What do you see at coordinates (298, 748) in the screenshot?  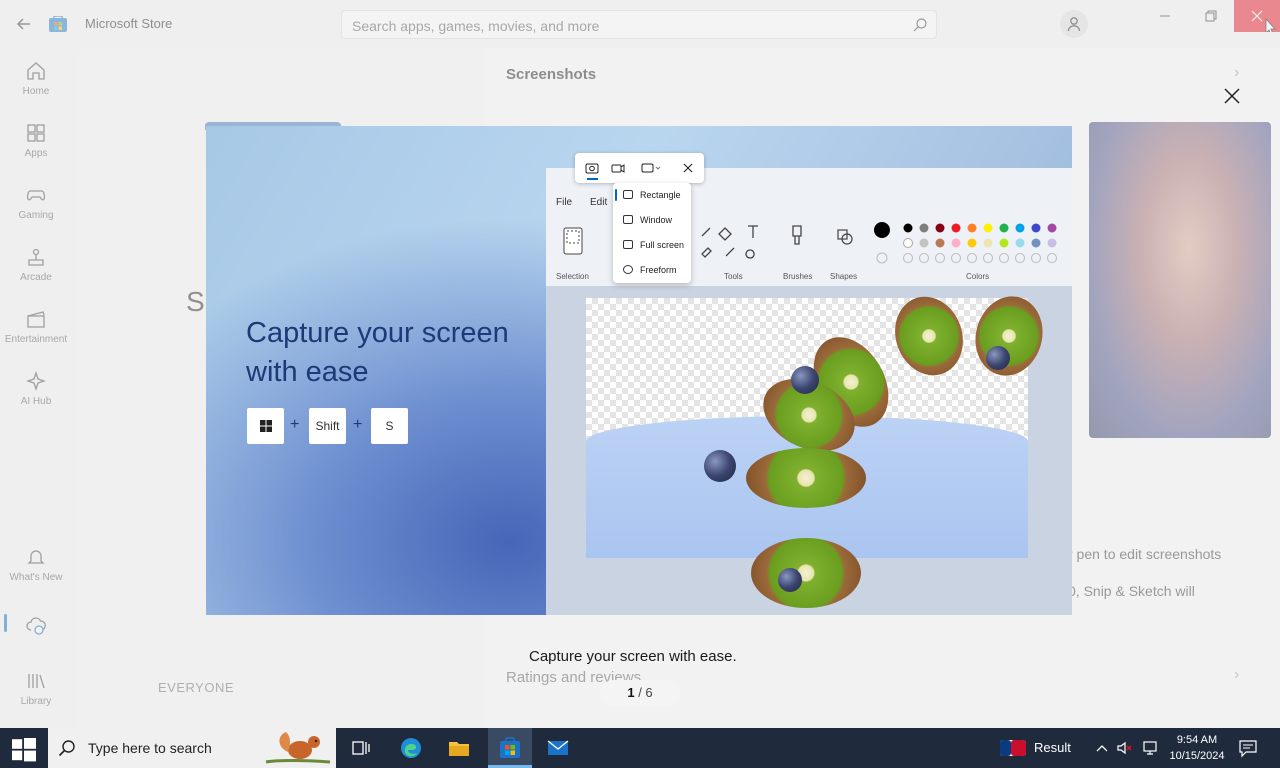 I see `squirrel-search-highlight-icon` at bounding box center [298, 748].